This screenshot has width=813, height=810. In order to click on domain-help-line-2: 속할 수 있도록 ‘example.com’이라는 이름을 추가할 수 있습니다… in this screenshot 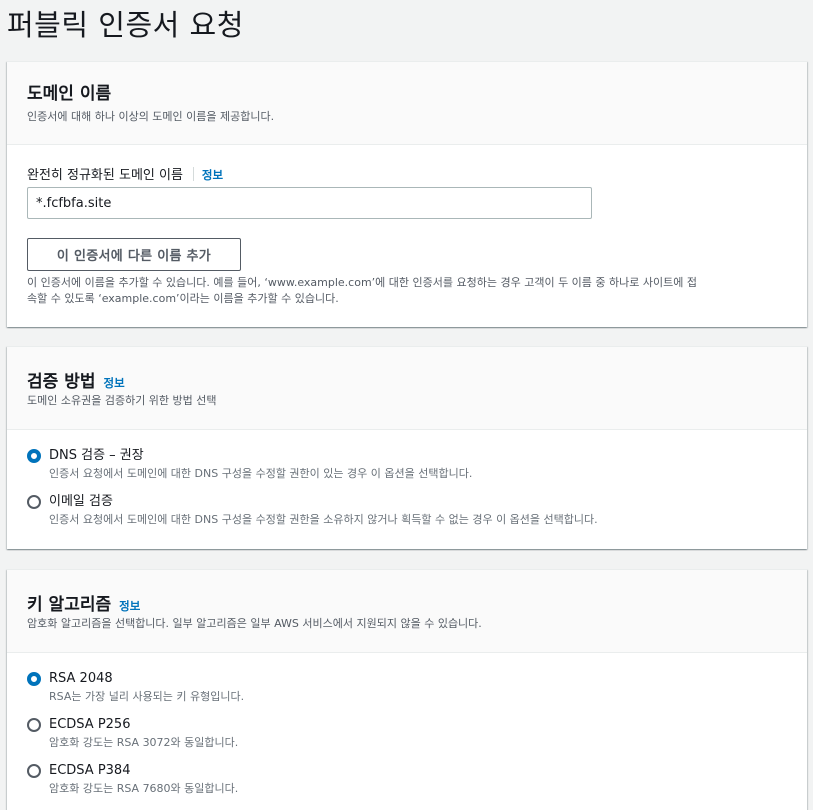, I will do `click(183, 298)`.